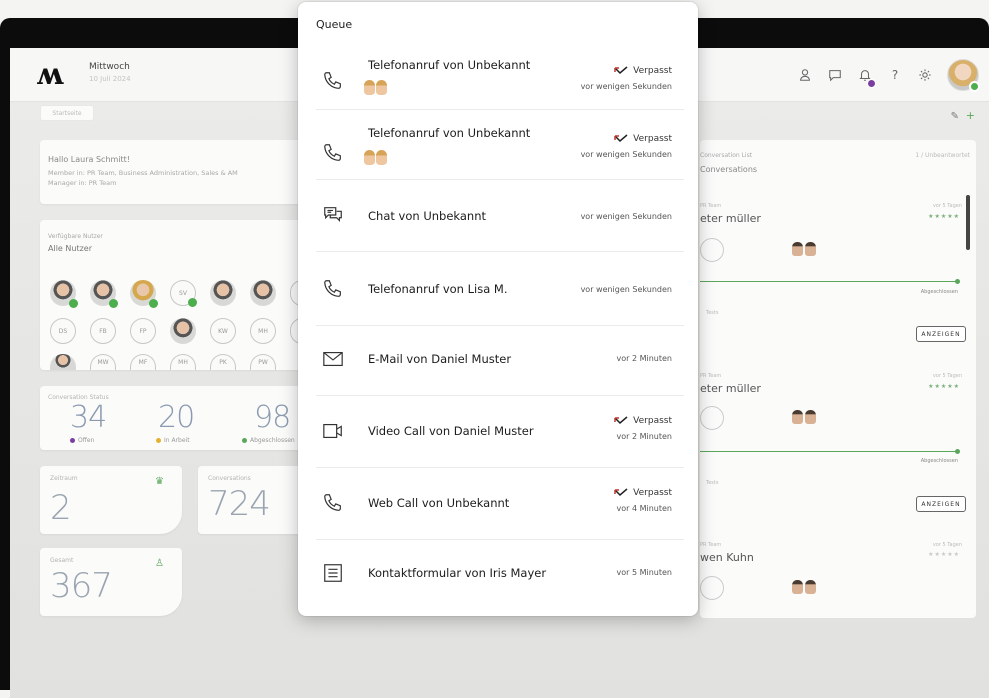  What do you see at coordinates (451, 431) in the screenshot?
I see `queue-item-label: Video Call von Daniel Muster` at bounding box center [451, 431].